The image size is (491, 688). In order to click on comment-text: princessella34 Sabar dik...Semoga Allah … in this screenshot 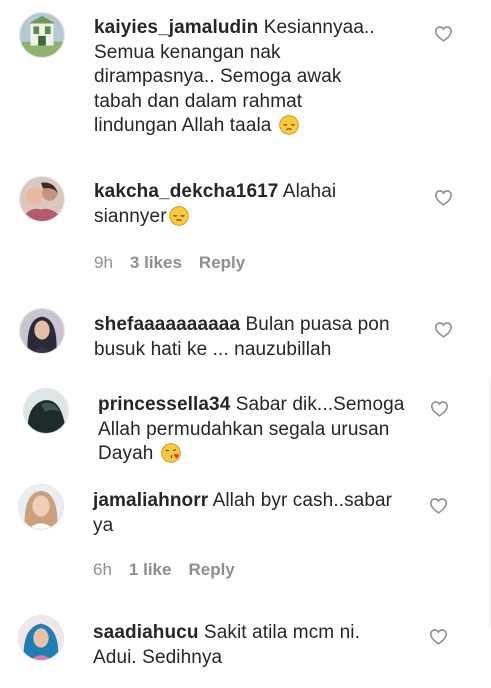, I will do `click(263, 430)`.